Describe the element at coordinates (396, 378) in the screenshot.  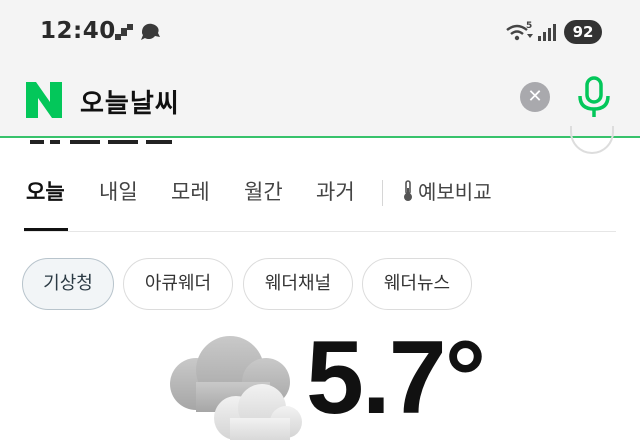
I see `current-temperature: 5.7°` at that location.